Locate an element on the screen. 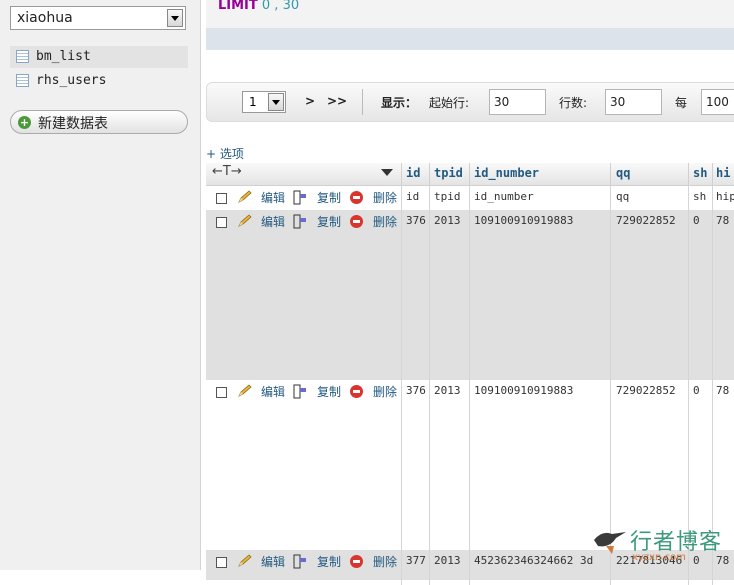  options-link: + 选项 is located at coordinates (225, 153).